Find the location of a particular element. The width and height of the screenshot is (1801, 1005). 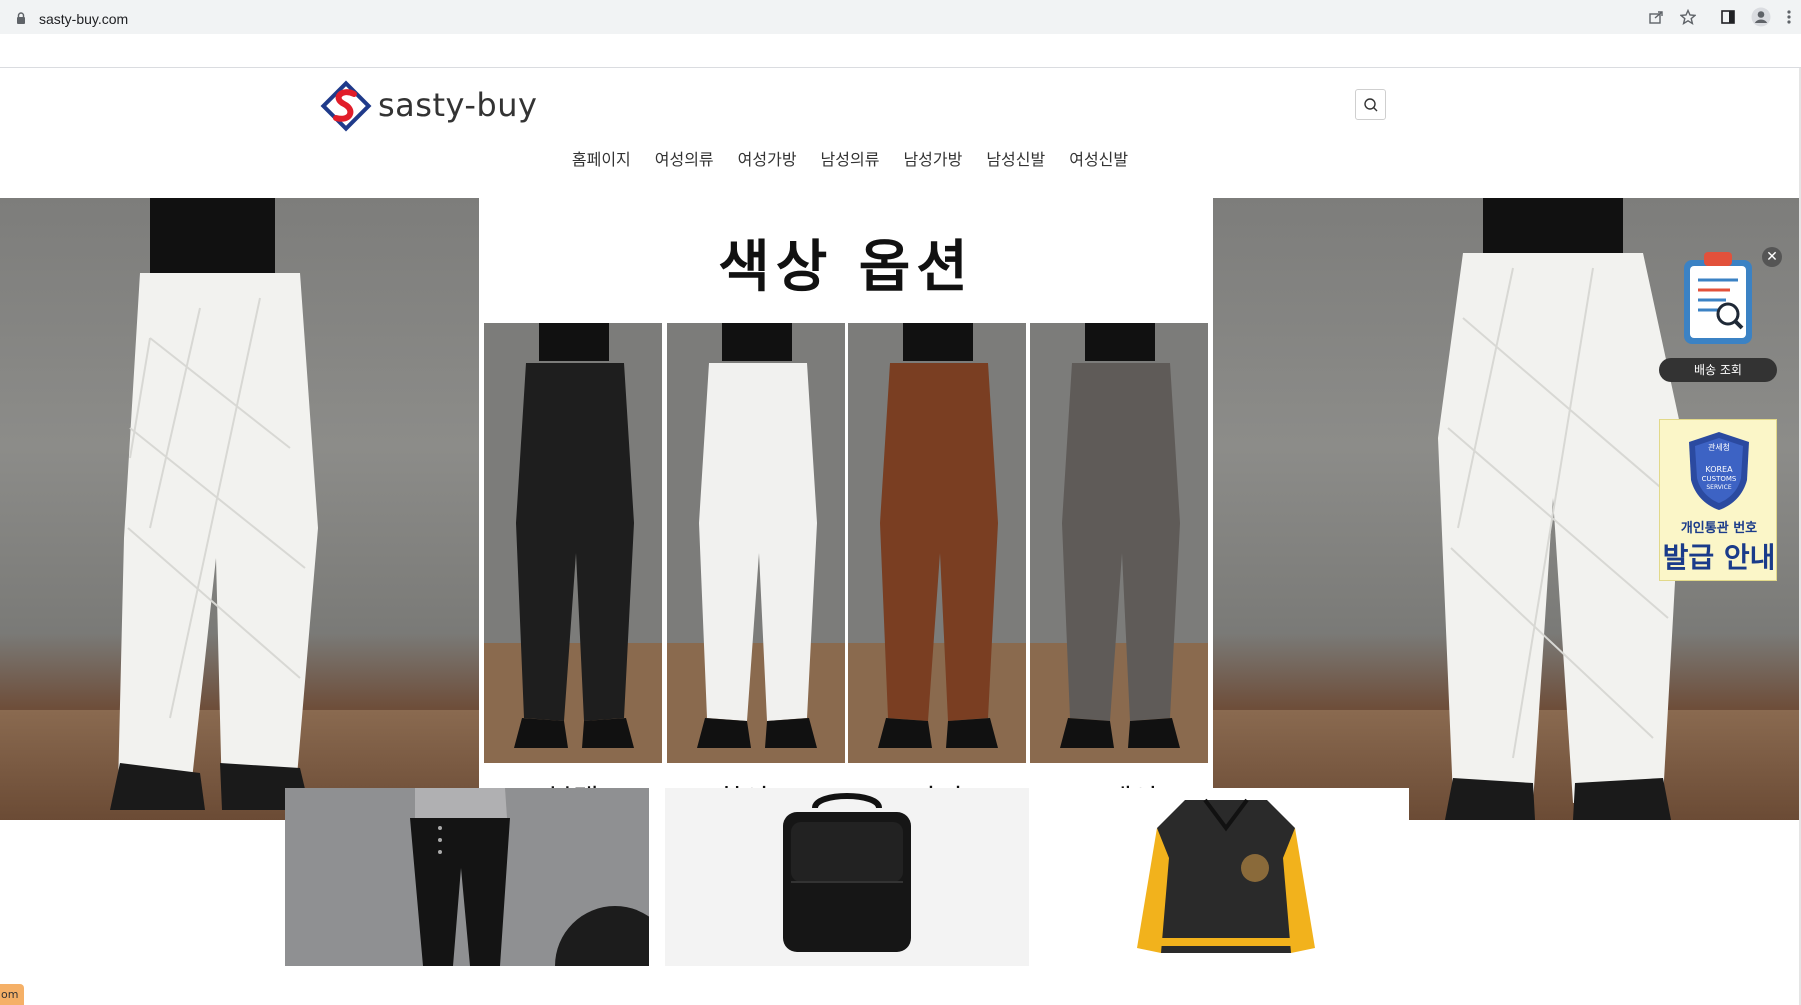

swatch-white is located at coordinates (756, 543).